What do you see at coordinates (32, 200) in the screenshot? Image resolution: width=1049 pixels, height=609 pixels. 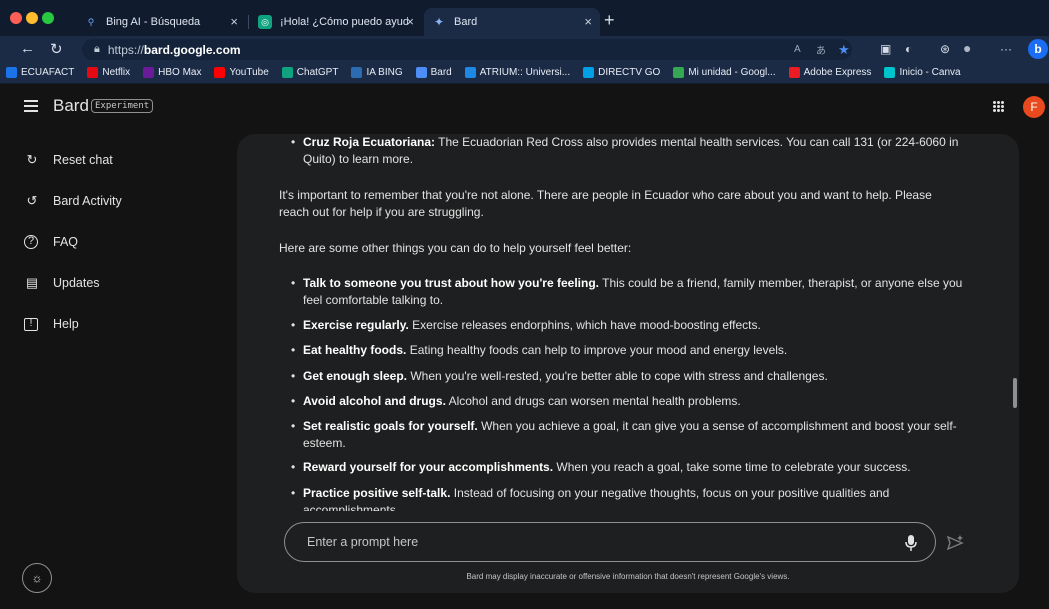 I see `history-icon: ↺` at bounding box center [32, 200].